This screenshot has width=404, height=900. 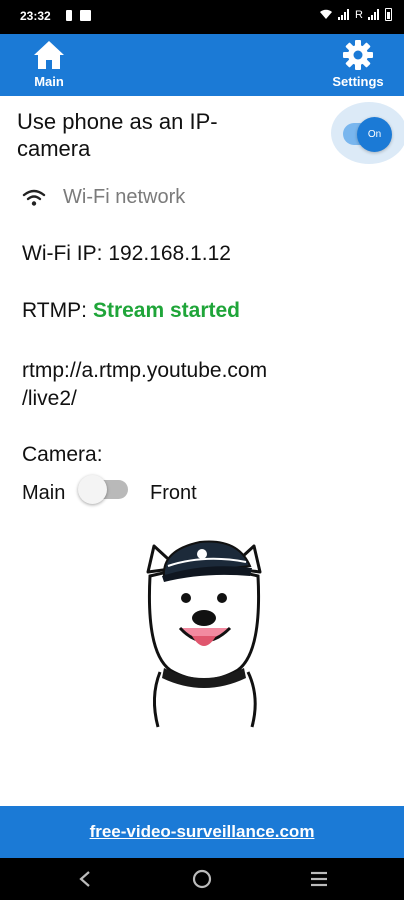 I want to click on system-nav-bar, so click(x=202, y=879).